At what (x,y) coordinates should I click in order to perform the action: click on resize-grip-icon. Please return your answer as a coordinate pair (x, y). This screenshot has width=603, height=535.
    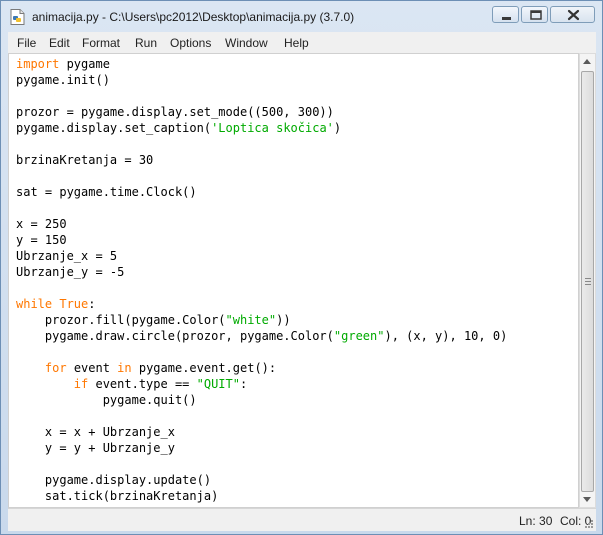
    Looking at the image, I should click on (588, 523).